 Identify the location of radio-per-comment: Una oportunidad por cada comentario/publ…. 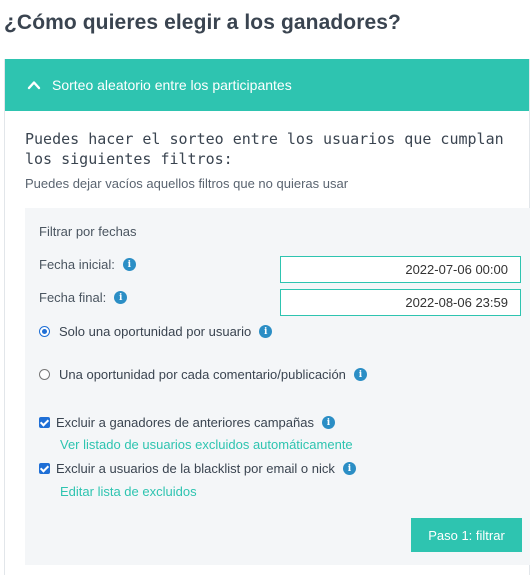
(203, 374).